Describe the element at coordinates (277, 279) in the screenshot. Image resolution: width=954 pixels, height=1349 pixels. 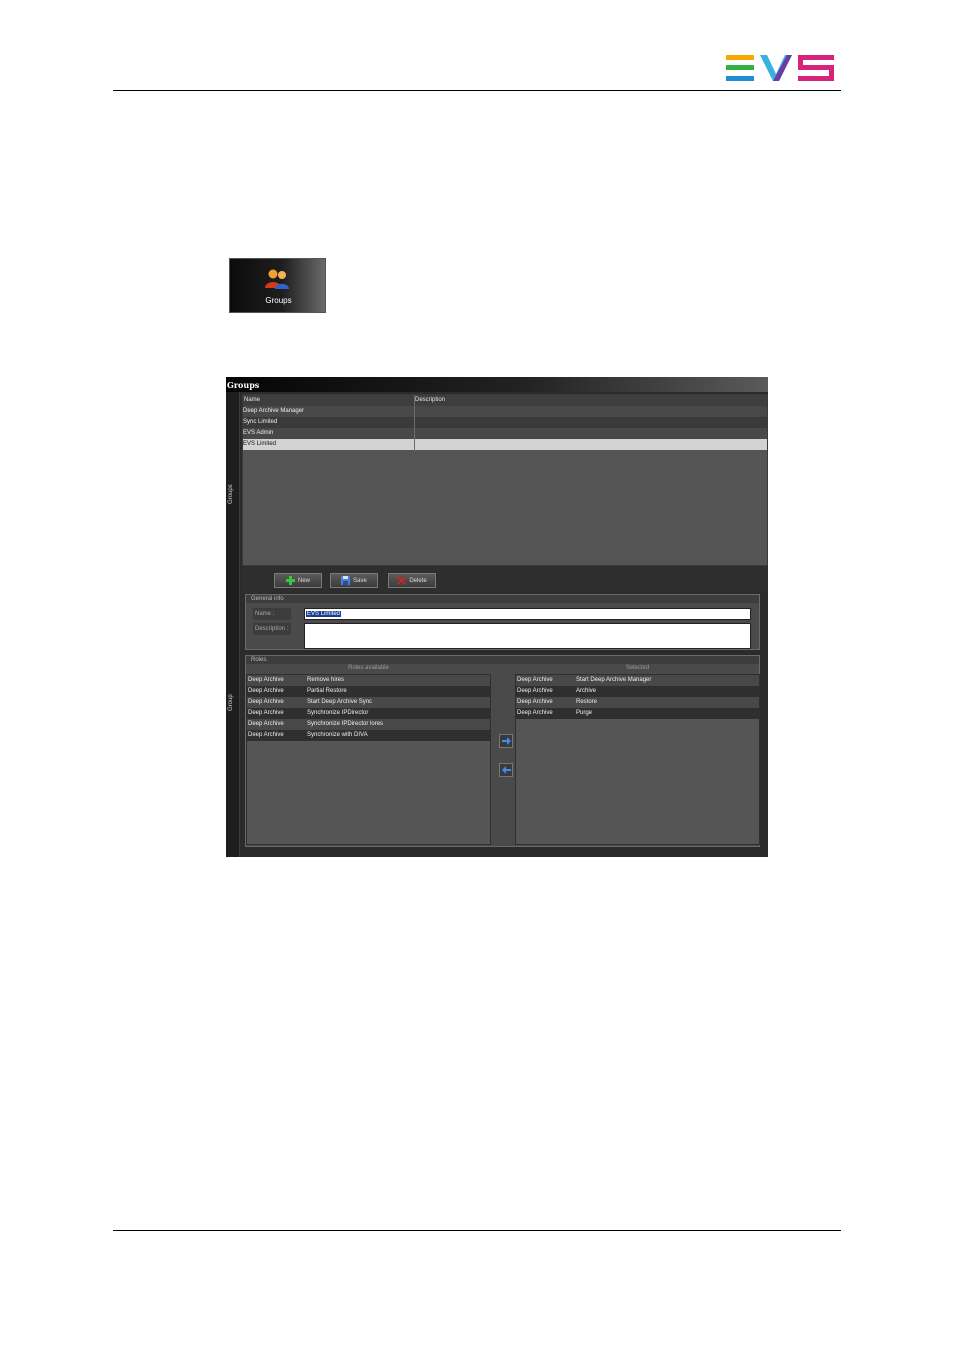
I see `users-icon` at that location.